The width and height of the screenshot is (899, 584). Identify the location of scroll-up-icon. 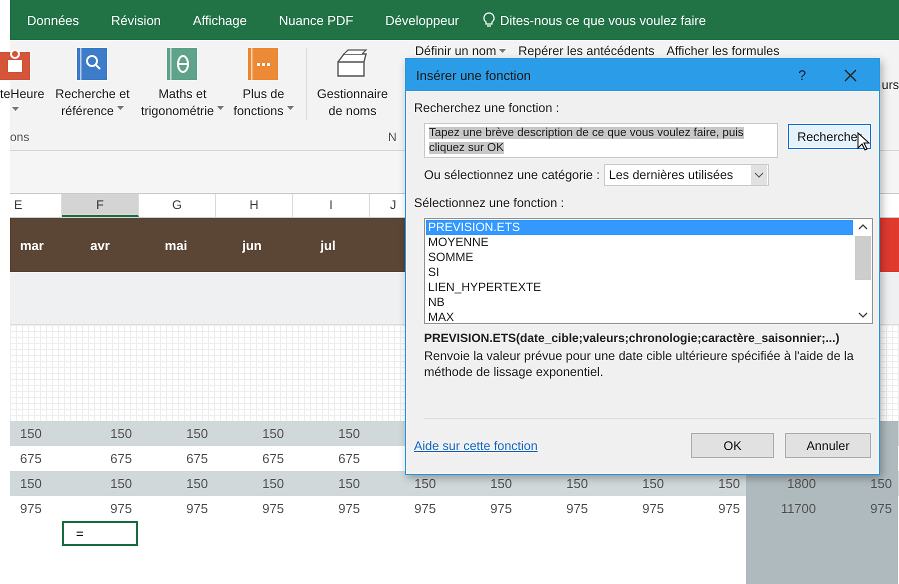
(863, 227).